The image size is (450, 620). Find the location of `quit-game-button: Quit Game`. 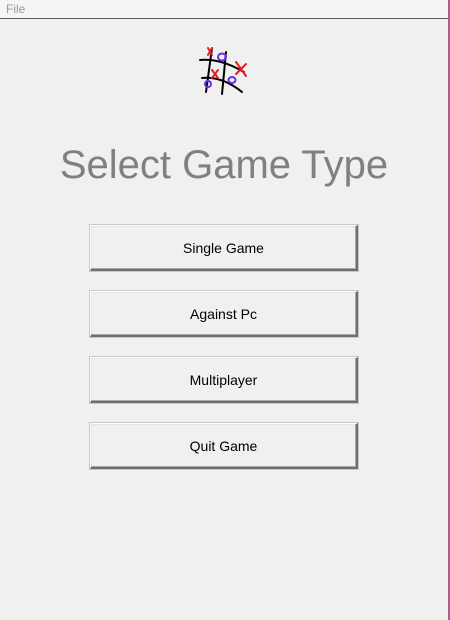

quit-game-button: Quit Game is located at coordinates (224, 446).